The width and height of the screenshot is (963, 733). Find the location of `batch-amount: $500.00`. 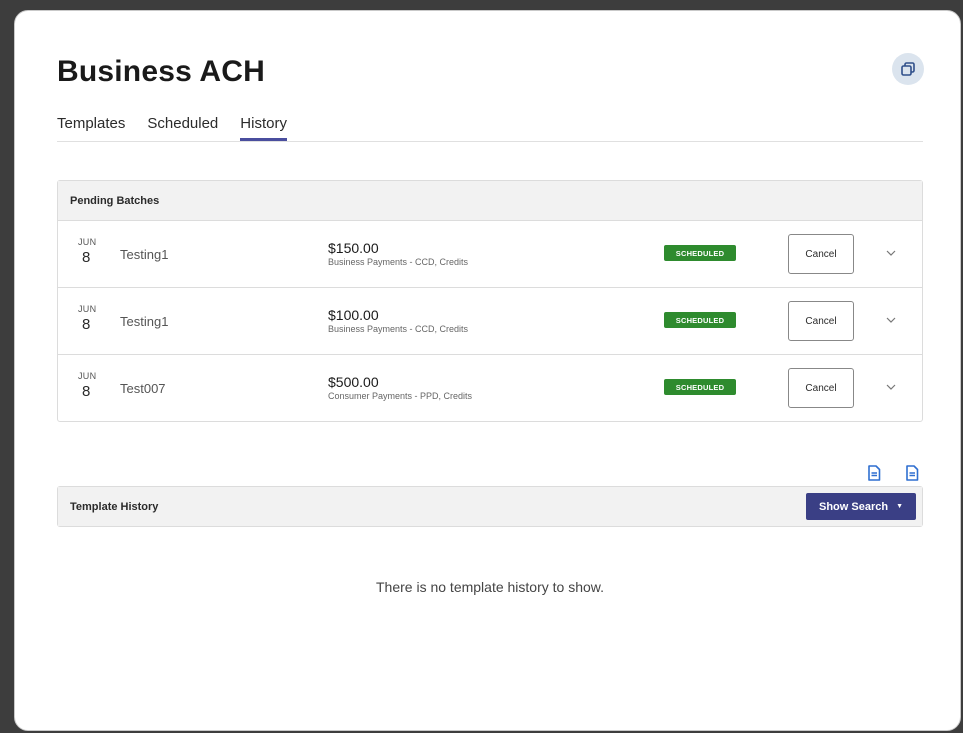

batch-amount: $500.00 is located at coordinates (353, 382).